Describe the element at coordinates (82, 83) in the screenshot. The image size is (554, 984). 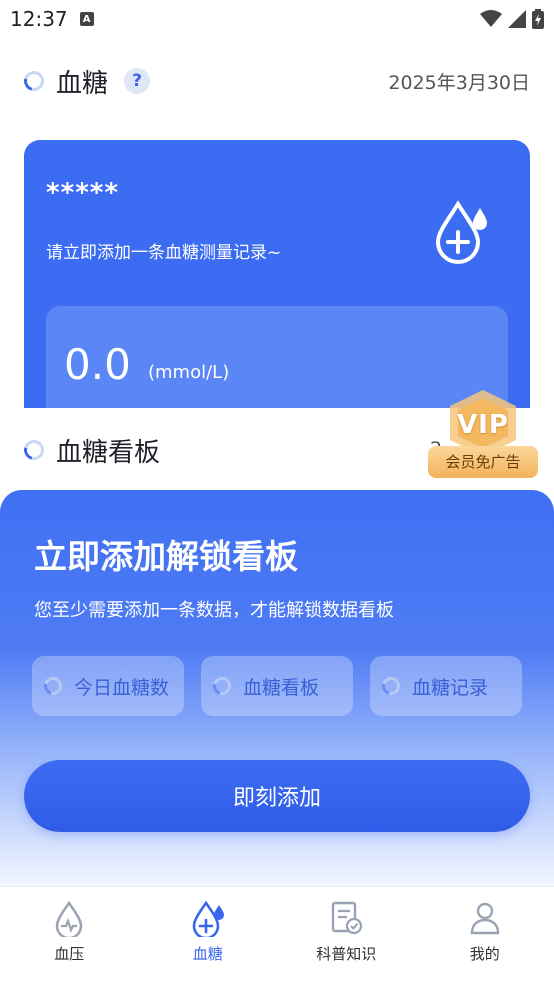
I see `page-title: 血糖` at that location.